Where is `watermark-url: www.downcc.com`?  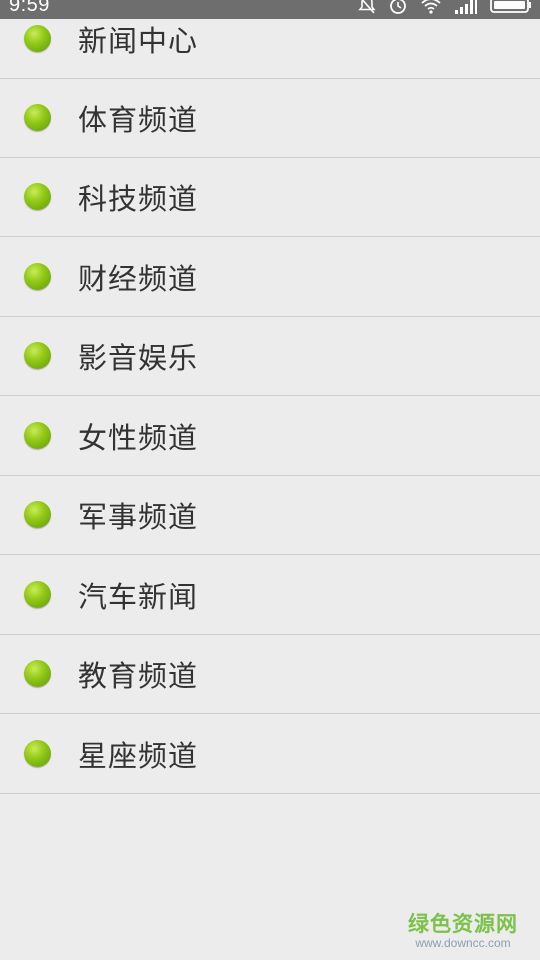 watermark-url: www.downcc.com is located at coordinates (463, 943).